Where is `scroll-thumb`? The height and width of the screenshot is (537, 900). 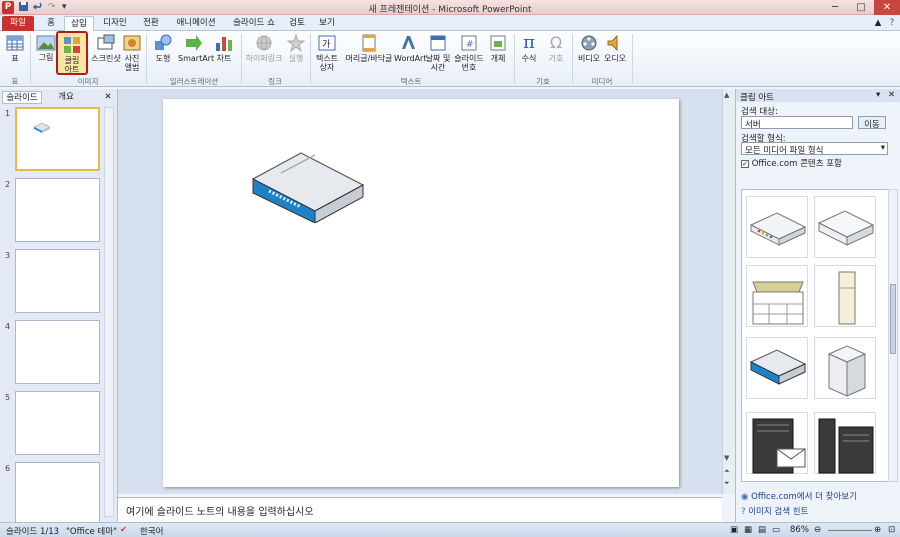 scroll-thumb is located at coordinates (893, 319).